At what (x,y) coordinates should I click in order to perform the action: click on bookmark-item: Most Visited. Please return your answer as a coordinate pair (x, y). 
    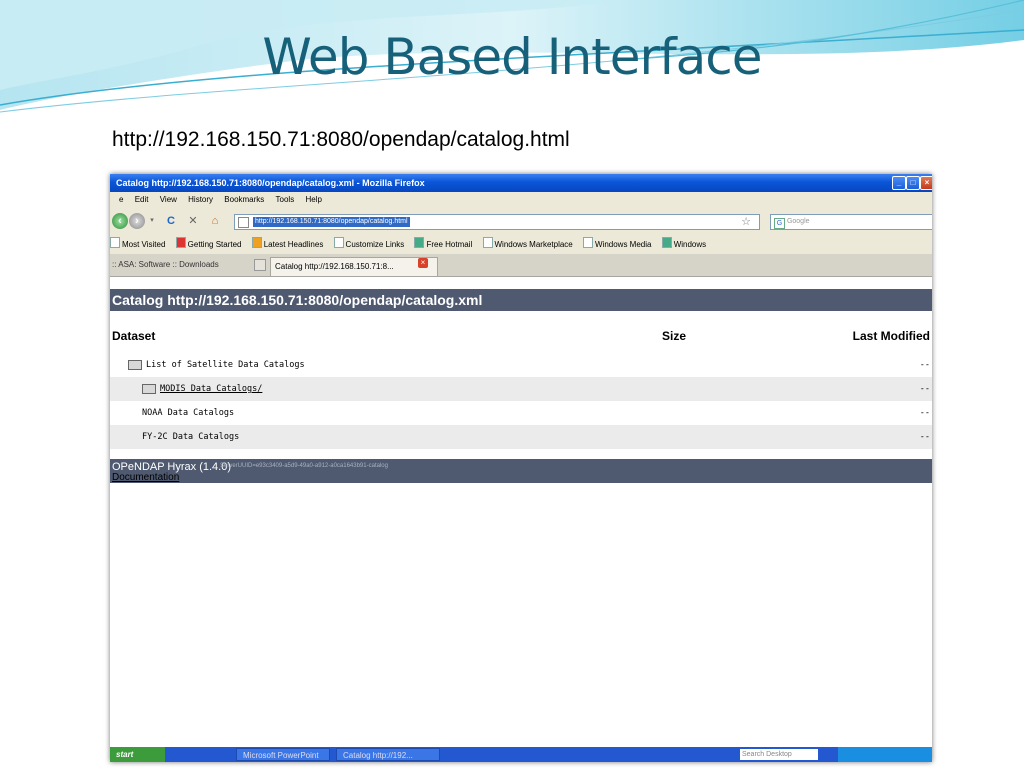
    Looking at the image, I should click on (137, 243).